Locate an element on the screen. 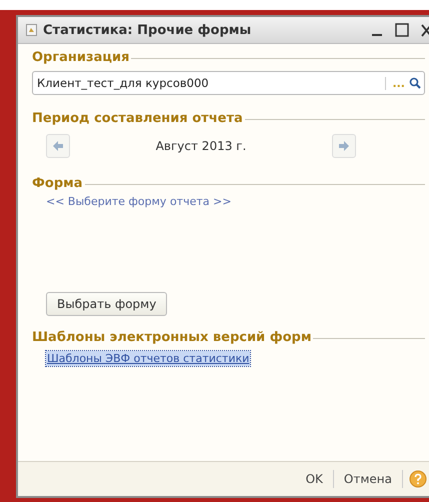 The height and width of the screenshot is (502, 429). help-icon is located at coordinates (418, 479).